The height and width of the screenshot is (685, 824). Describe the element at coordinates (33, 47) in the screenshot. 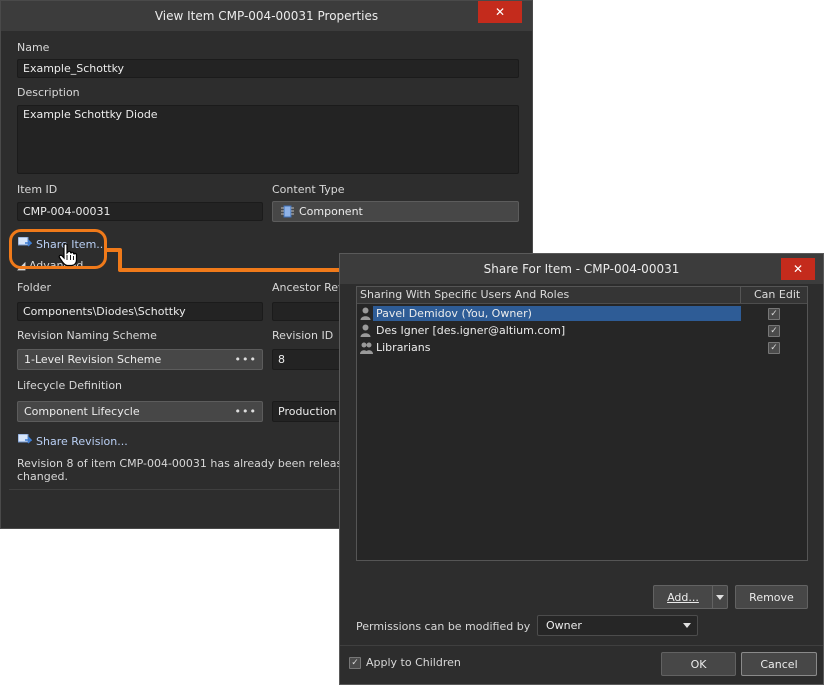

I see `name-label: Name` at that location.